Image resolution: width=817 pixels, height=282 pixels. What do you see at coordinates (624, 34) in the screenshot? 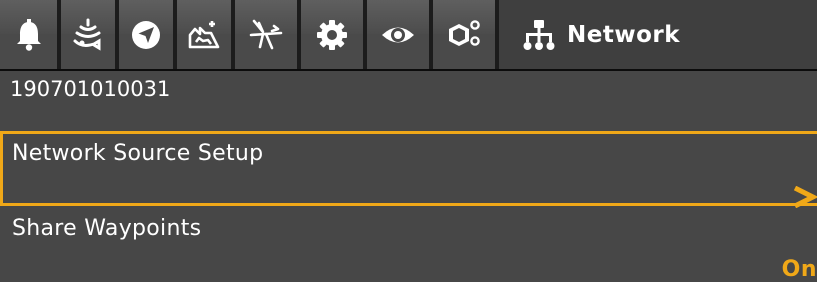
I see `tab-network-label: Network` at bounding box center [624, 34].